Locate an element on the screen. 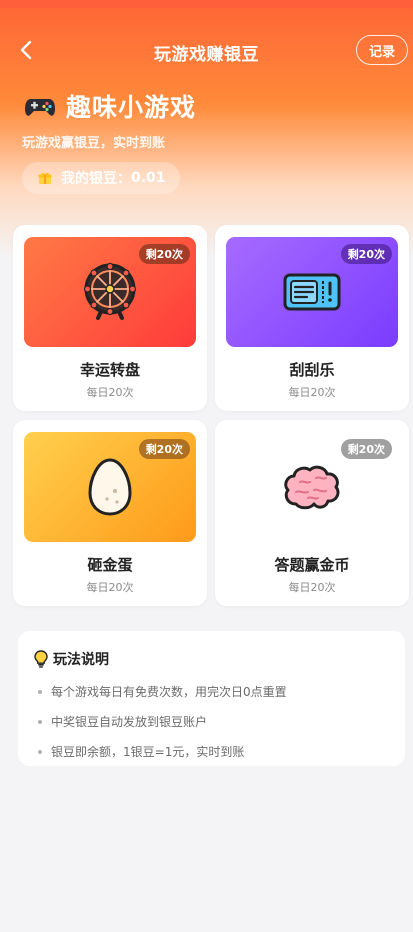 The image size is (413, 932). record-button: 记录 is located at coordinates (382, 50).